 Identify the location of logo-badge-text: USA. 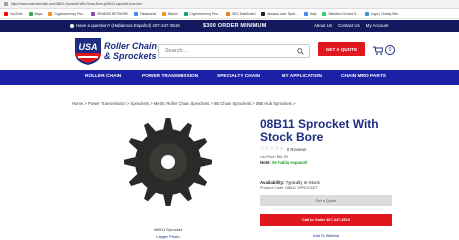
(87, 47).